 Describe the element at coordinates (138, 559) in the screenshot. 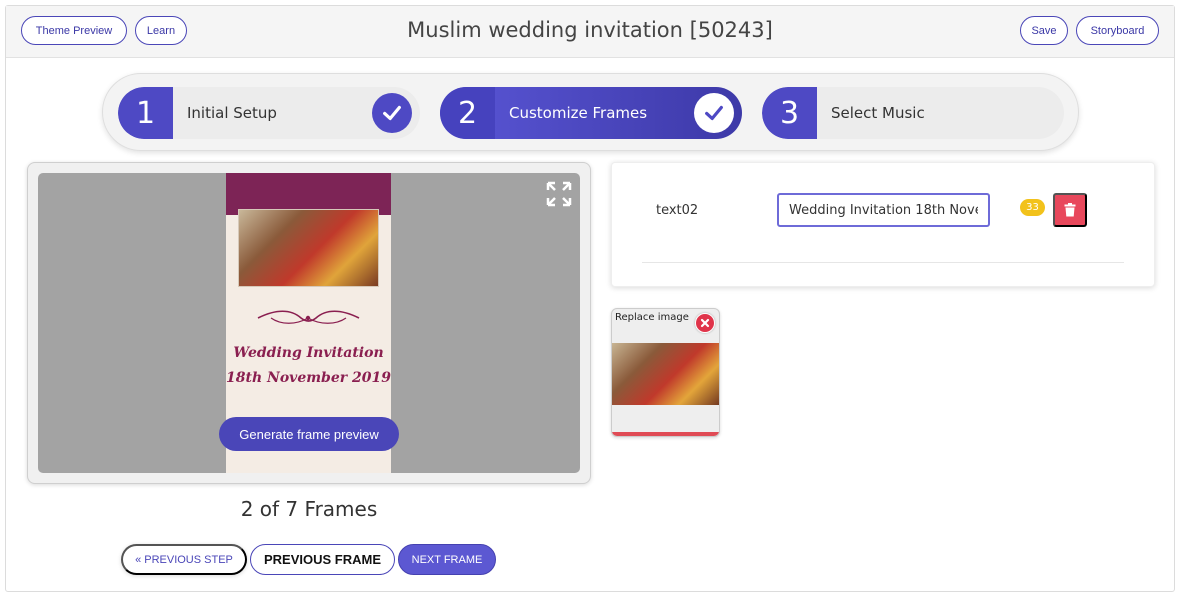

I see `double-chevron-left-icon: «` at that location.